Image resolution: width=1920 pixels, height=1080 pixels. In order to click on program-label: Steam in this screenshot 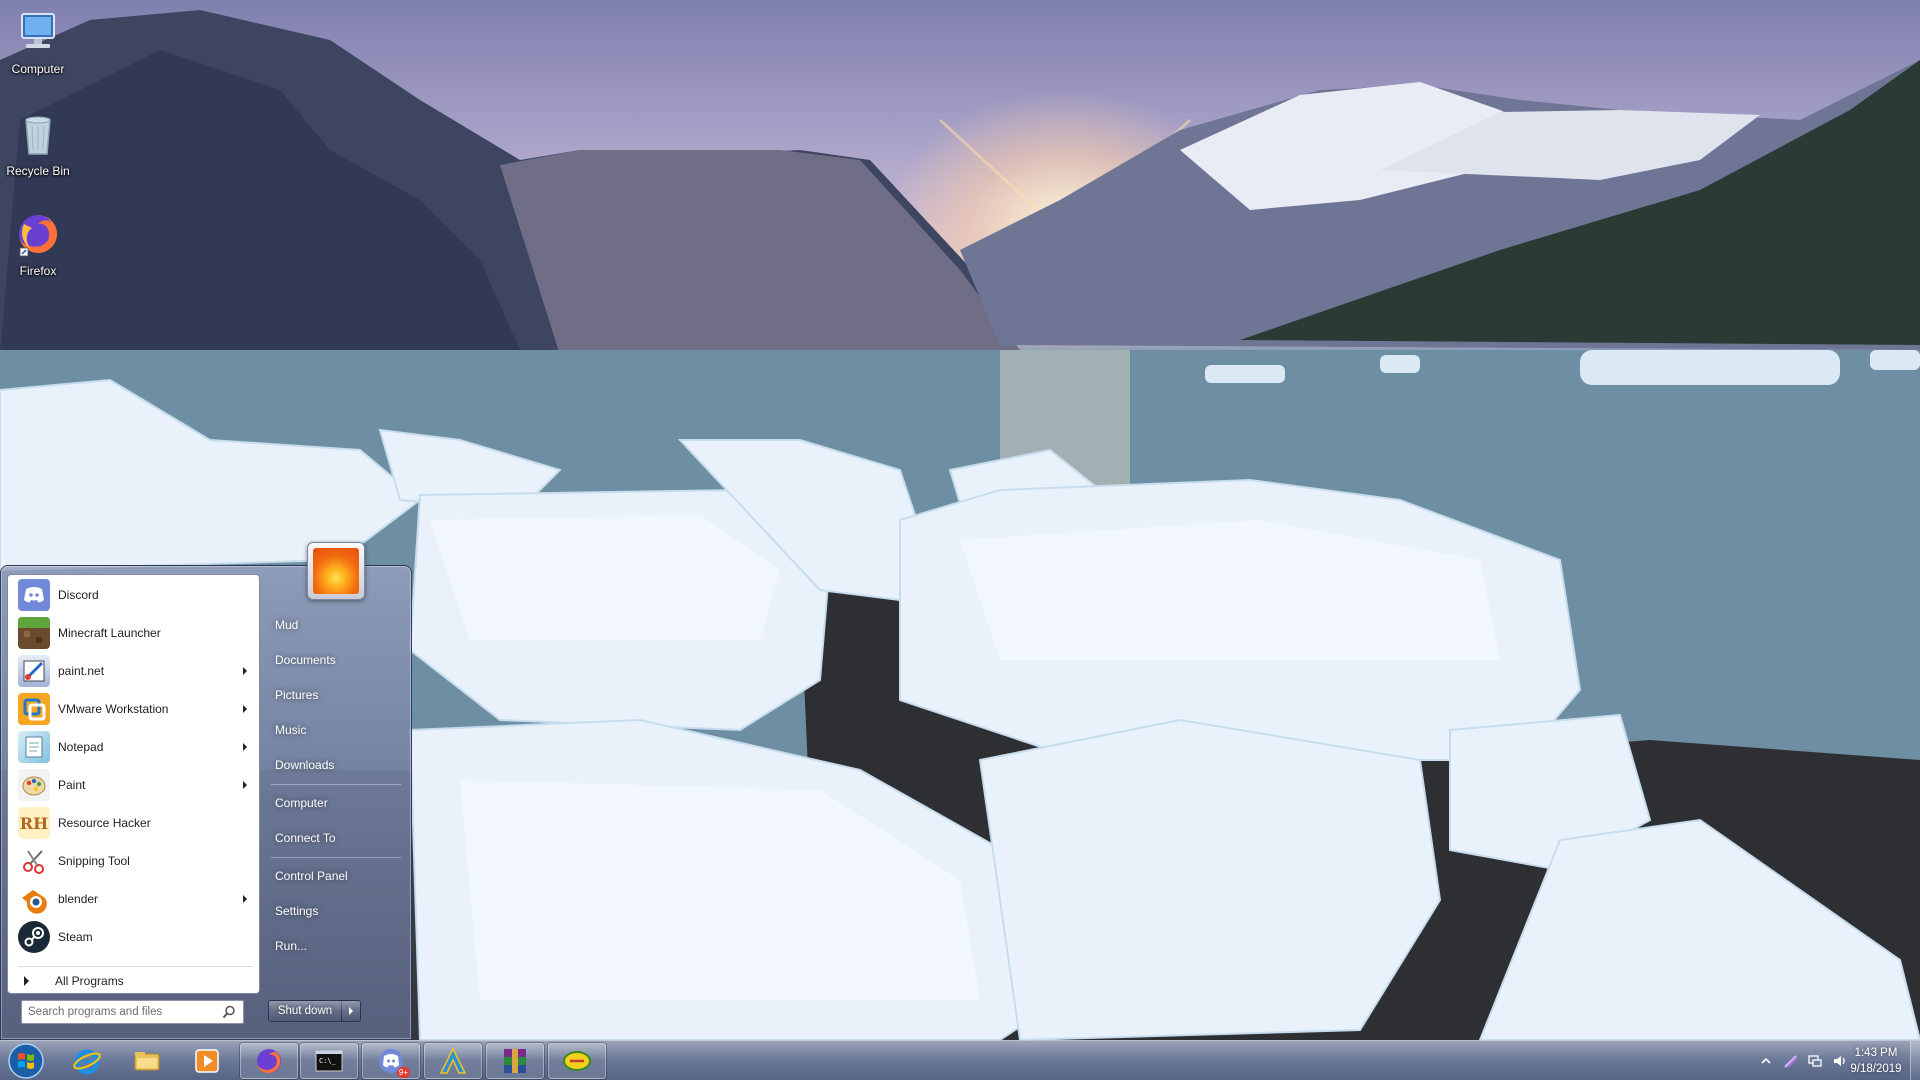, I will do `click(75, 937)`.